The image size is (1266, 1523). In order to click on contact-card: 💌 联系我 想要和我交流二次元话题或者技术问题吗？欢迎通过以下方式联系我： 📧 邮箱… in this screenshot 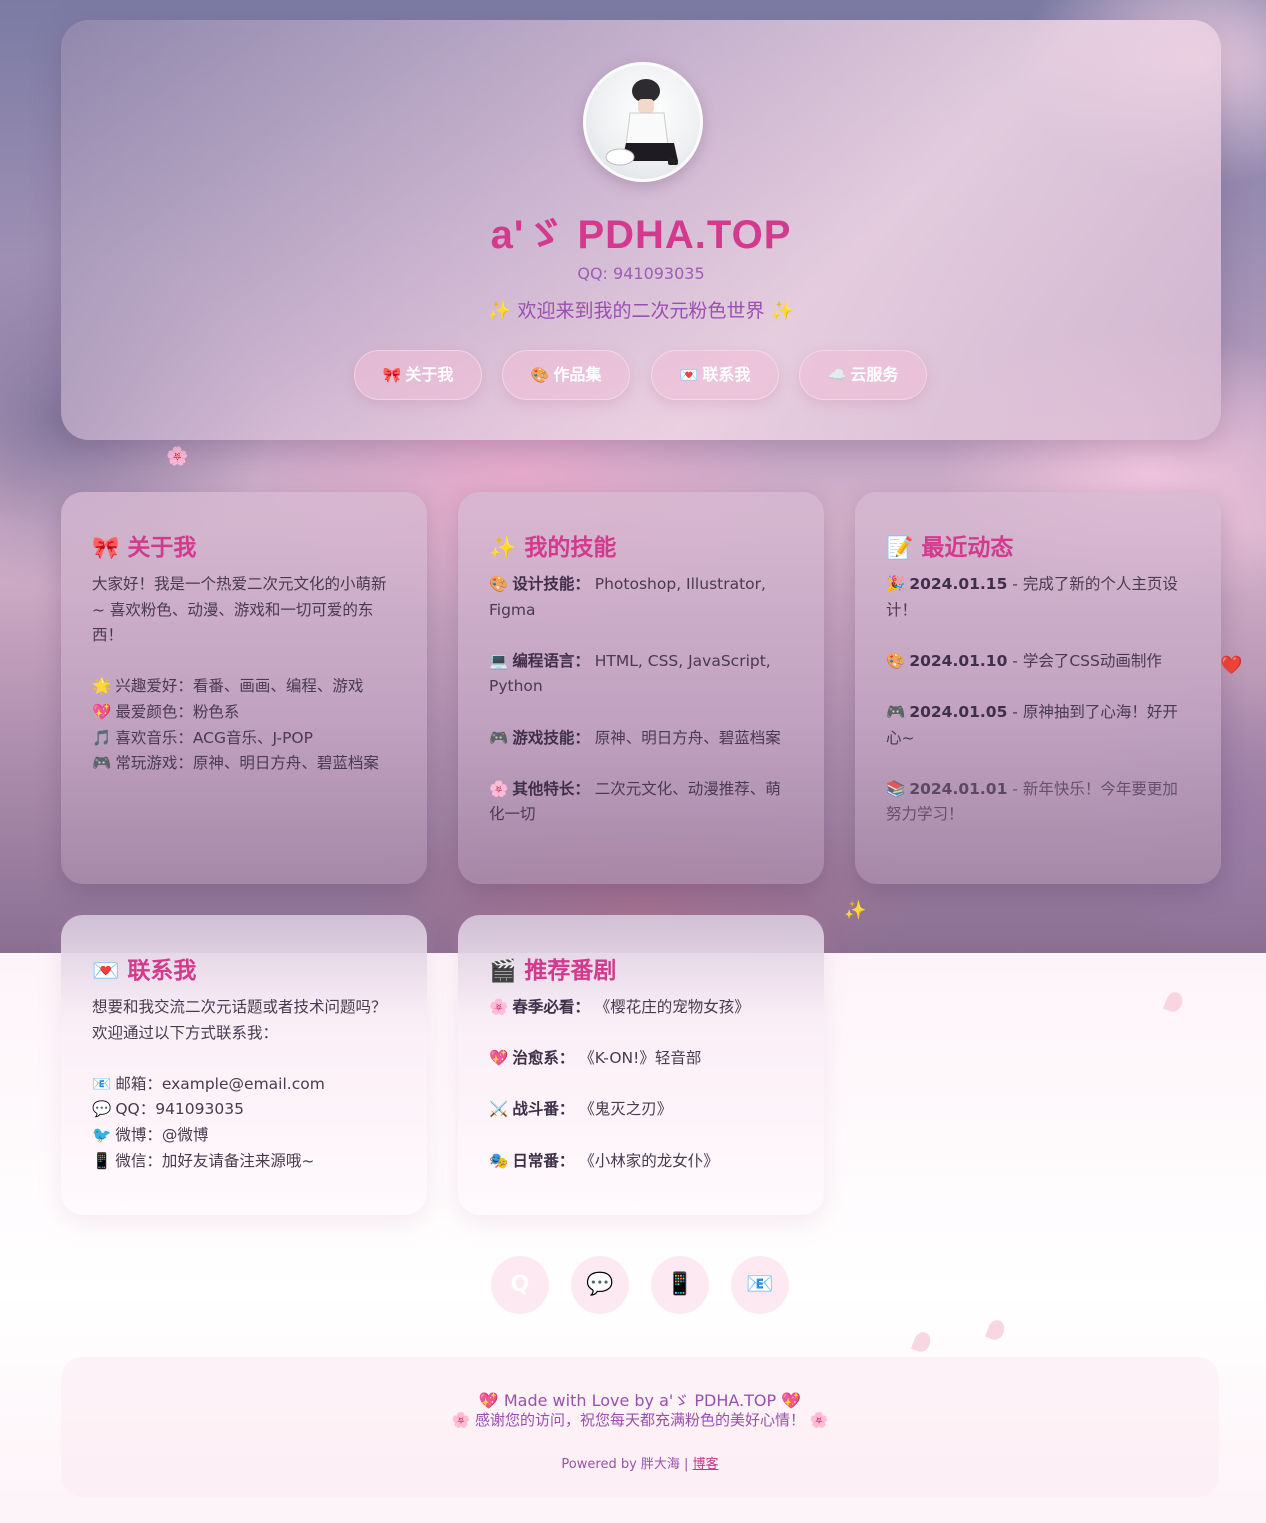, I will do `click(244, 1065)`.